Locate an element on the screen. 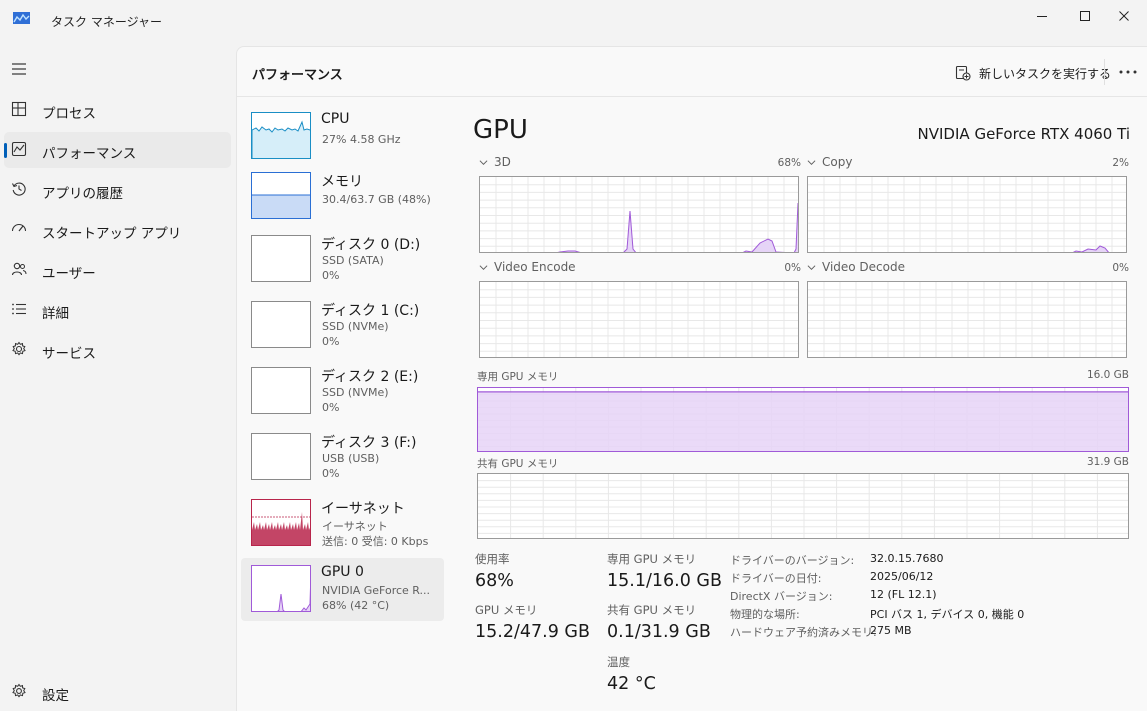  device-item-cpu: CPU 27% 4.58 GHz is located at coordinates (342, 136).